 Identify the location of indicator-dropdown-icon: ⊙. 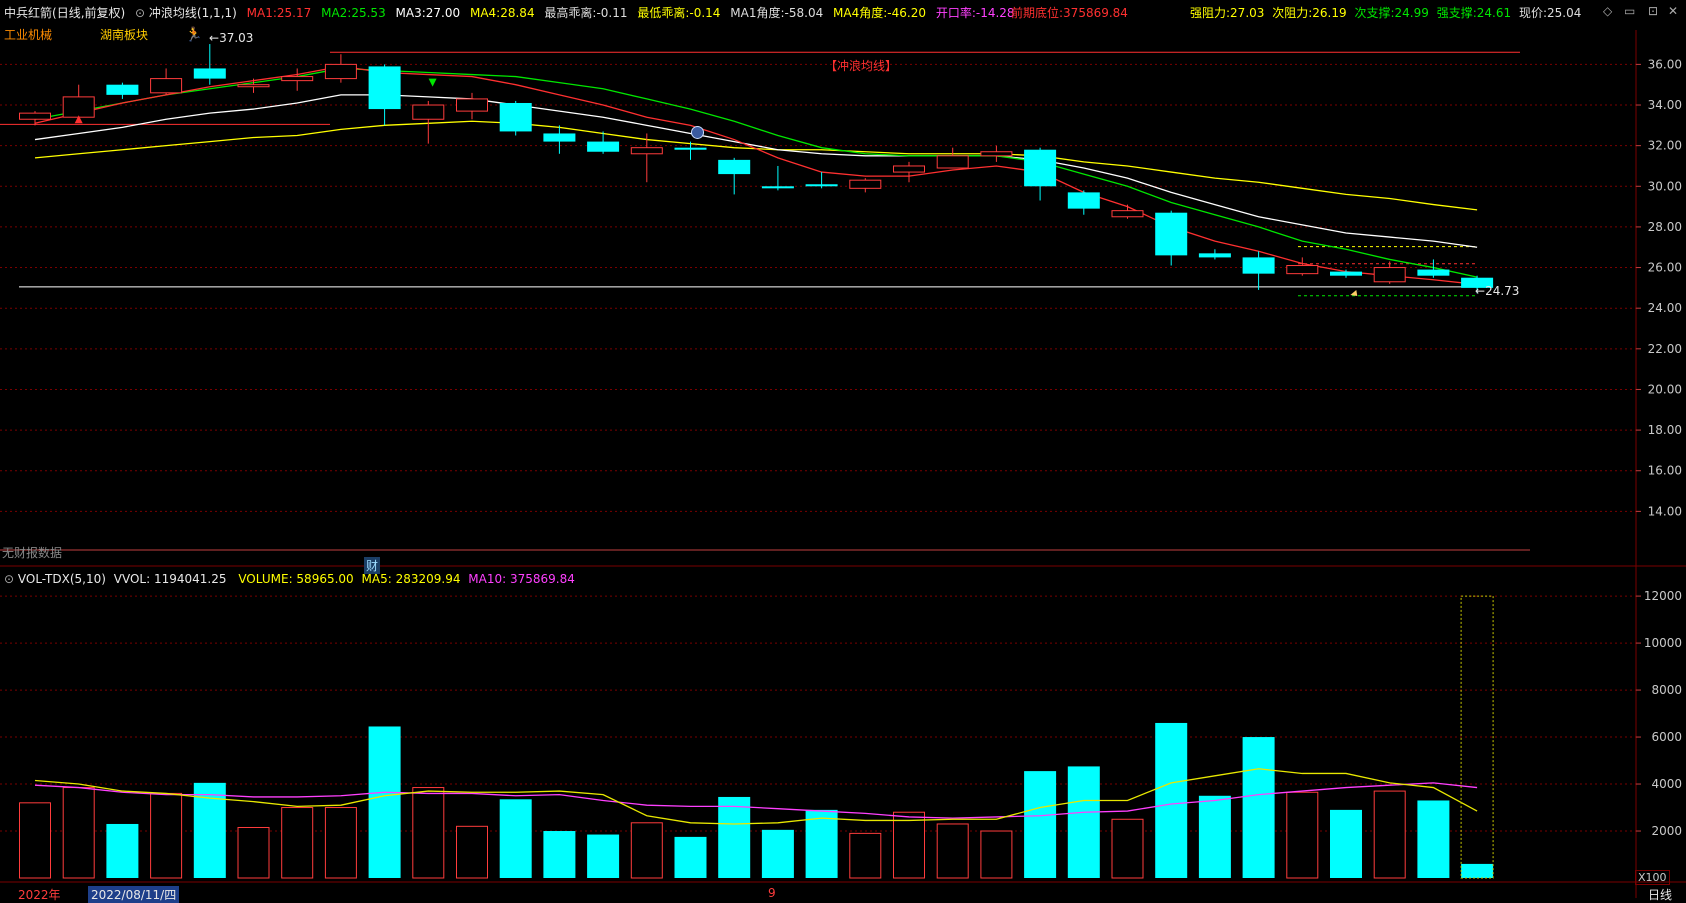
(140, 13).